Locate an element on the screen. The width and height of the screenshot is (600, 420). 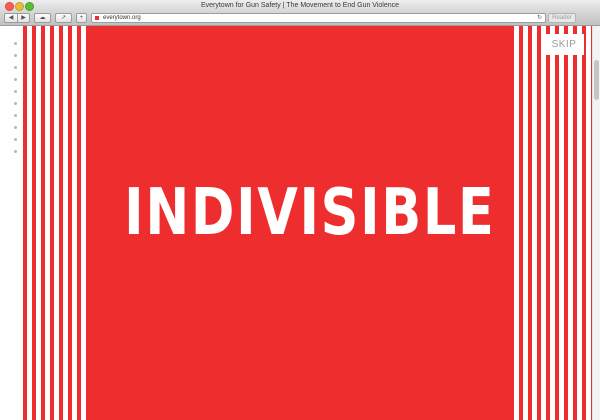
scrollbar-thumb is located at coordinates (596, 80).